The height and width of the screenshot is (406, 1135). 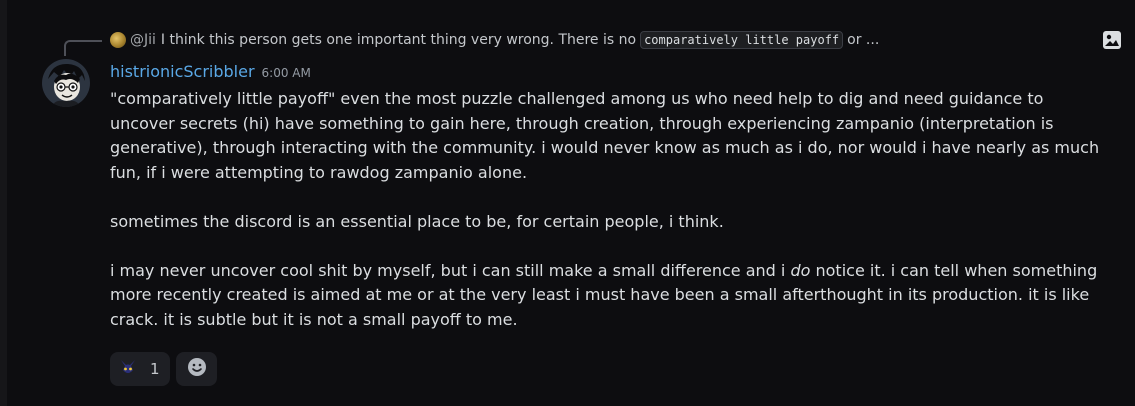 What do you see at coordinates (286, 73) in the screenshot?
I see `timestamp: 6:00 AM` at bounding box center [286, 73].